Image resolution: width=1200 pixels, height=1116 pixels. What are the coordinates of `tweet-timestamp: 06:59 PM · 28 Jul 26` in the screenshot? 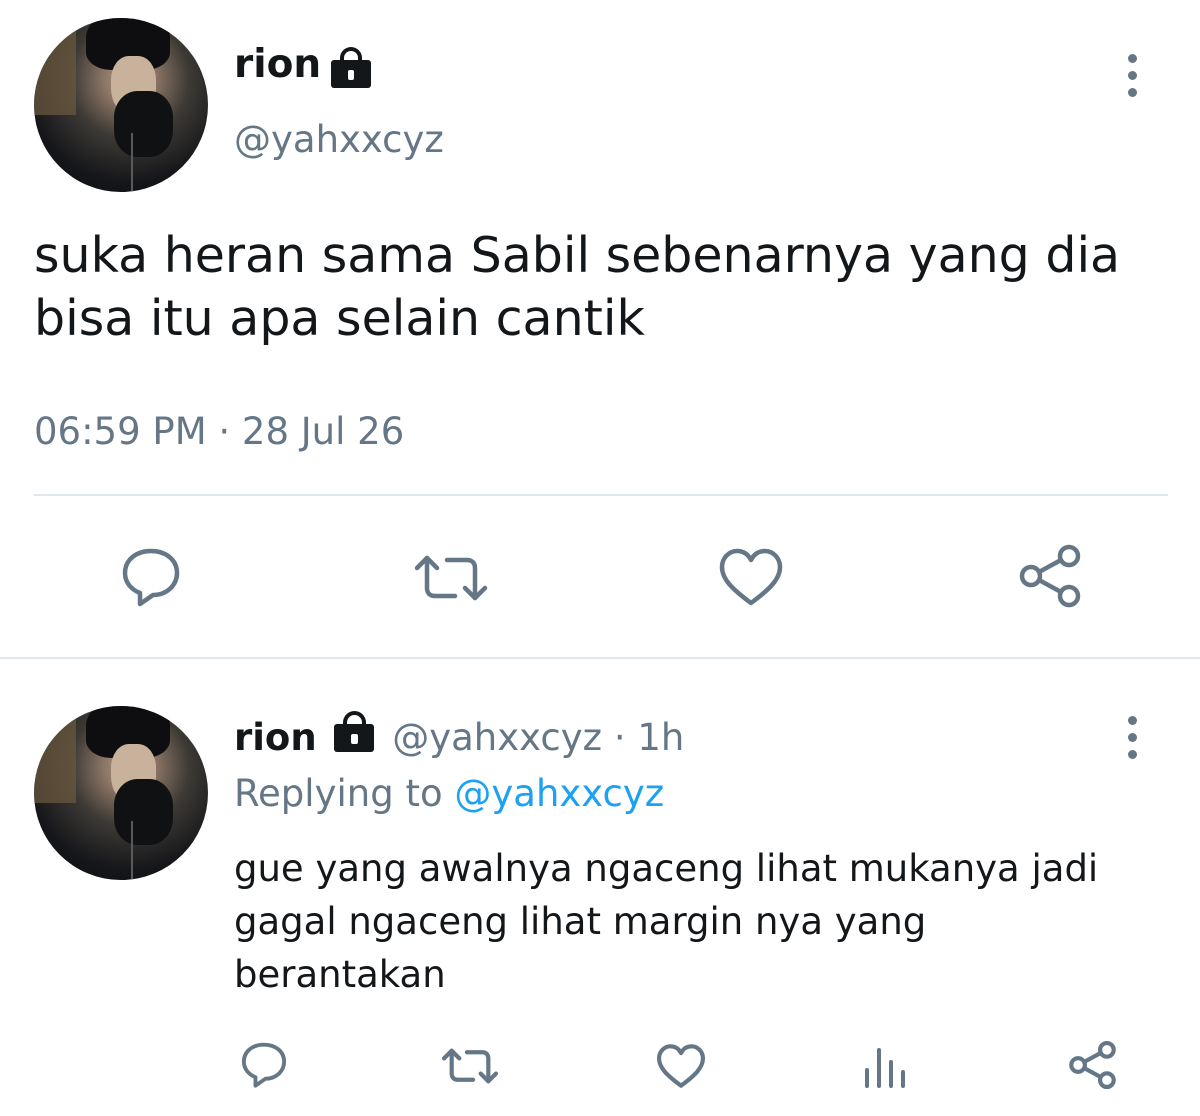 It's located at (219, 431).